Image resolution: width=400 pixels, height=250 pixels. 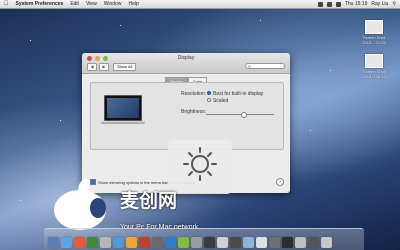 What do you see at coordinates (133, 4) in the screenshot?
I see `menu-help: Help` at bounding box center [133, 4].